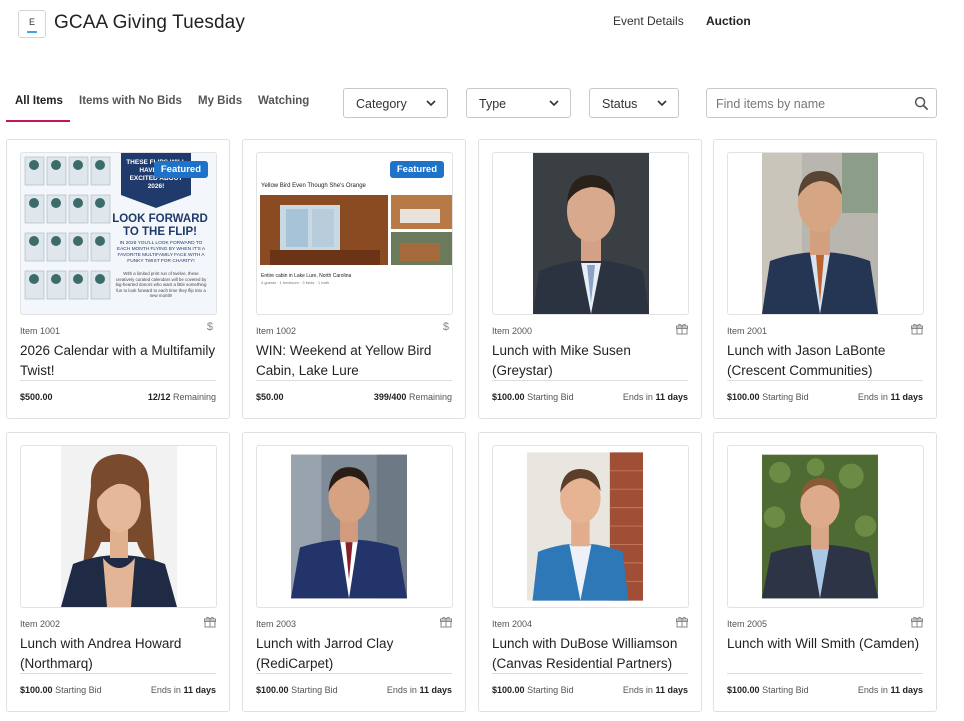 The image size is (964, 721). I want to click on item-price: $500.00, so click(36, 397).